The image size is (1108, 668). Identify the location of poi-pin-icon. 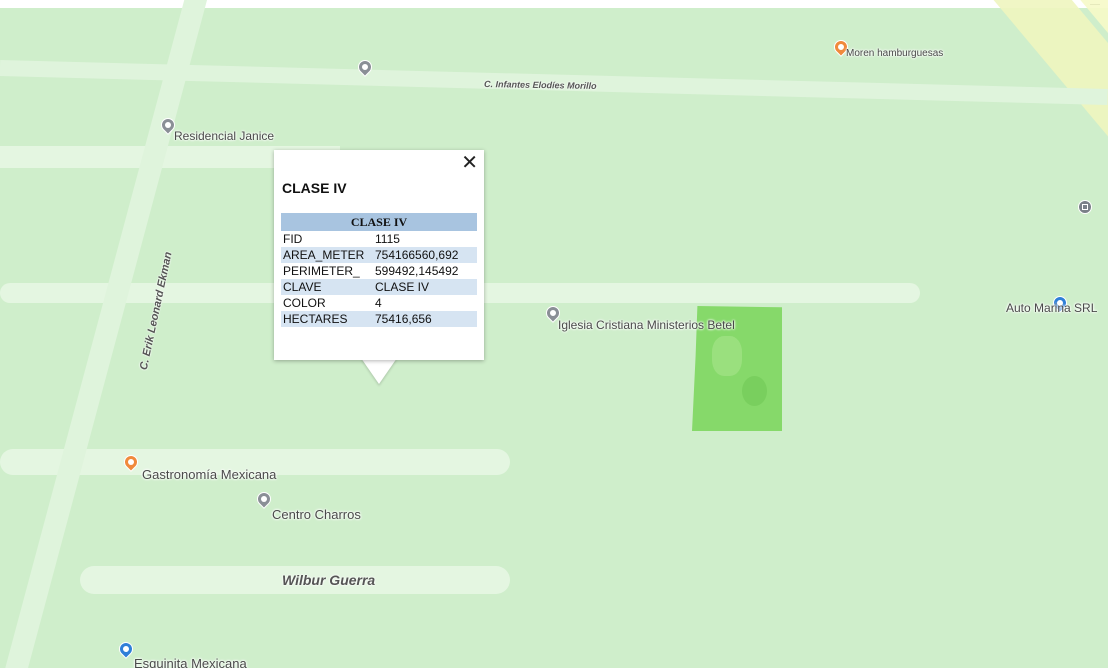
(264, 499).